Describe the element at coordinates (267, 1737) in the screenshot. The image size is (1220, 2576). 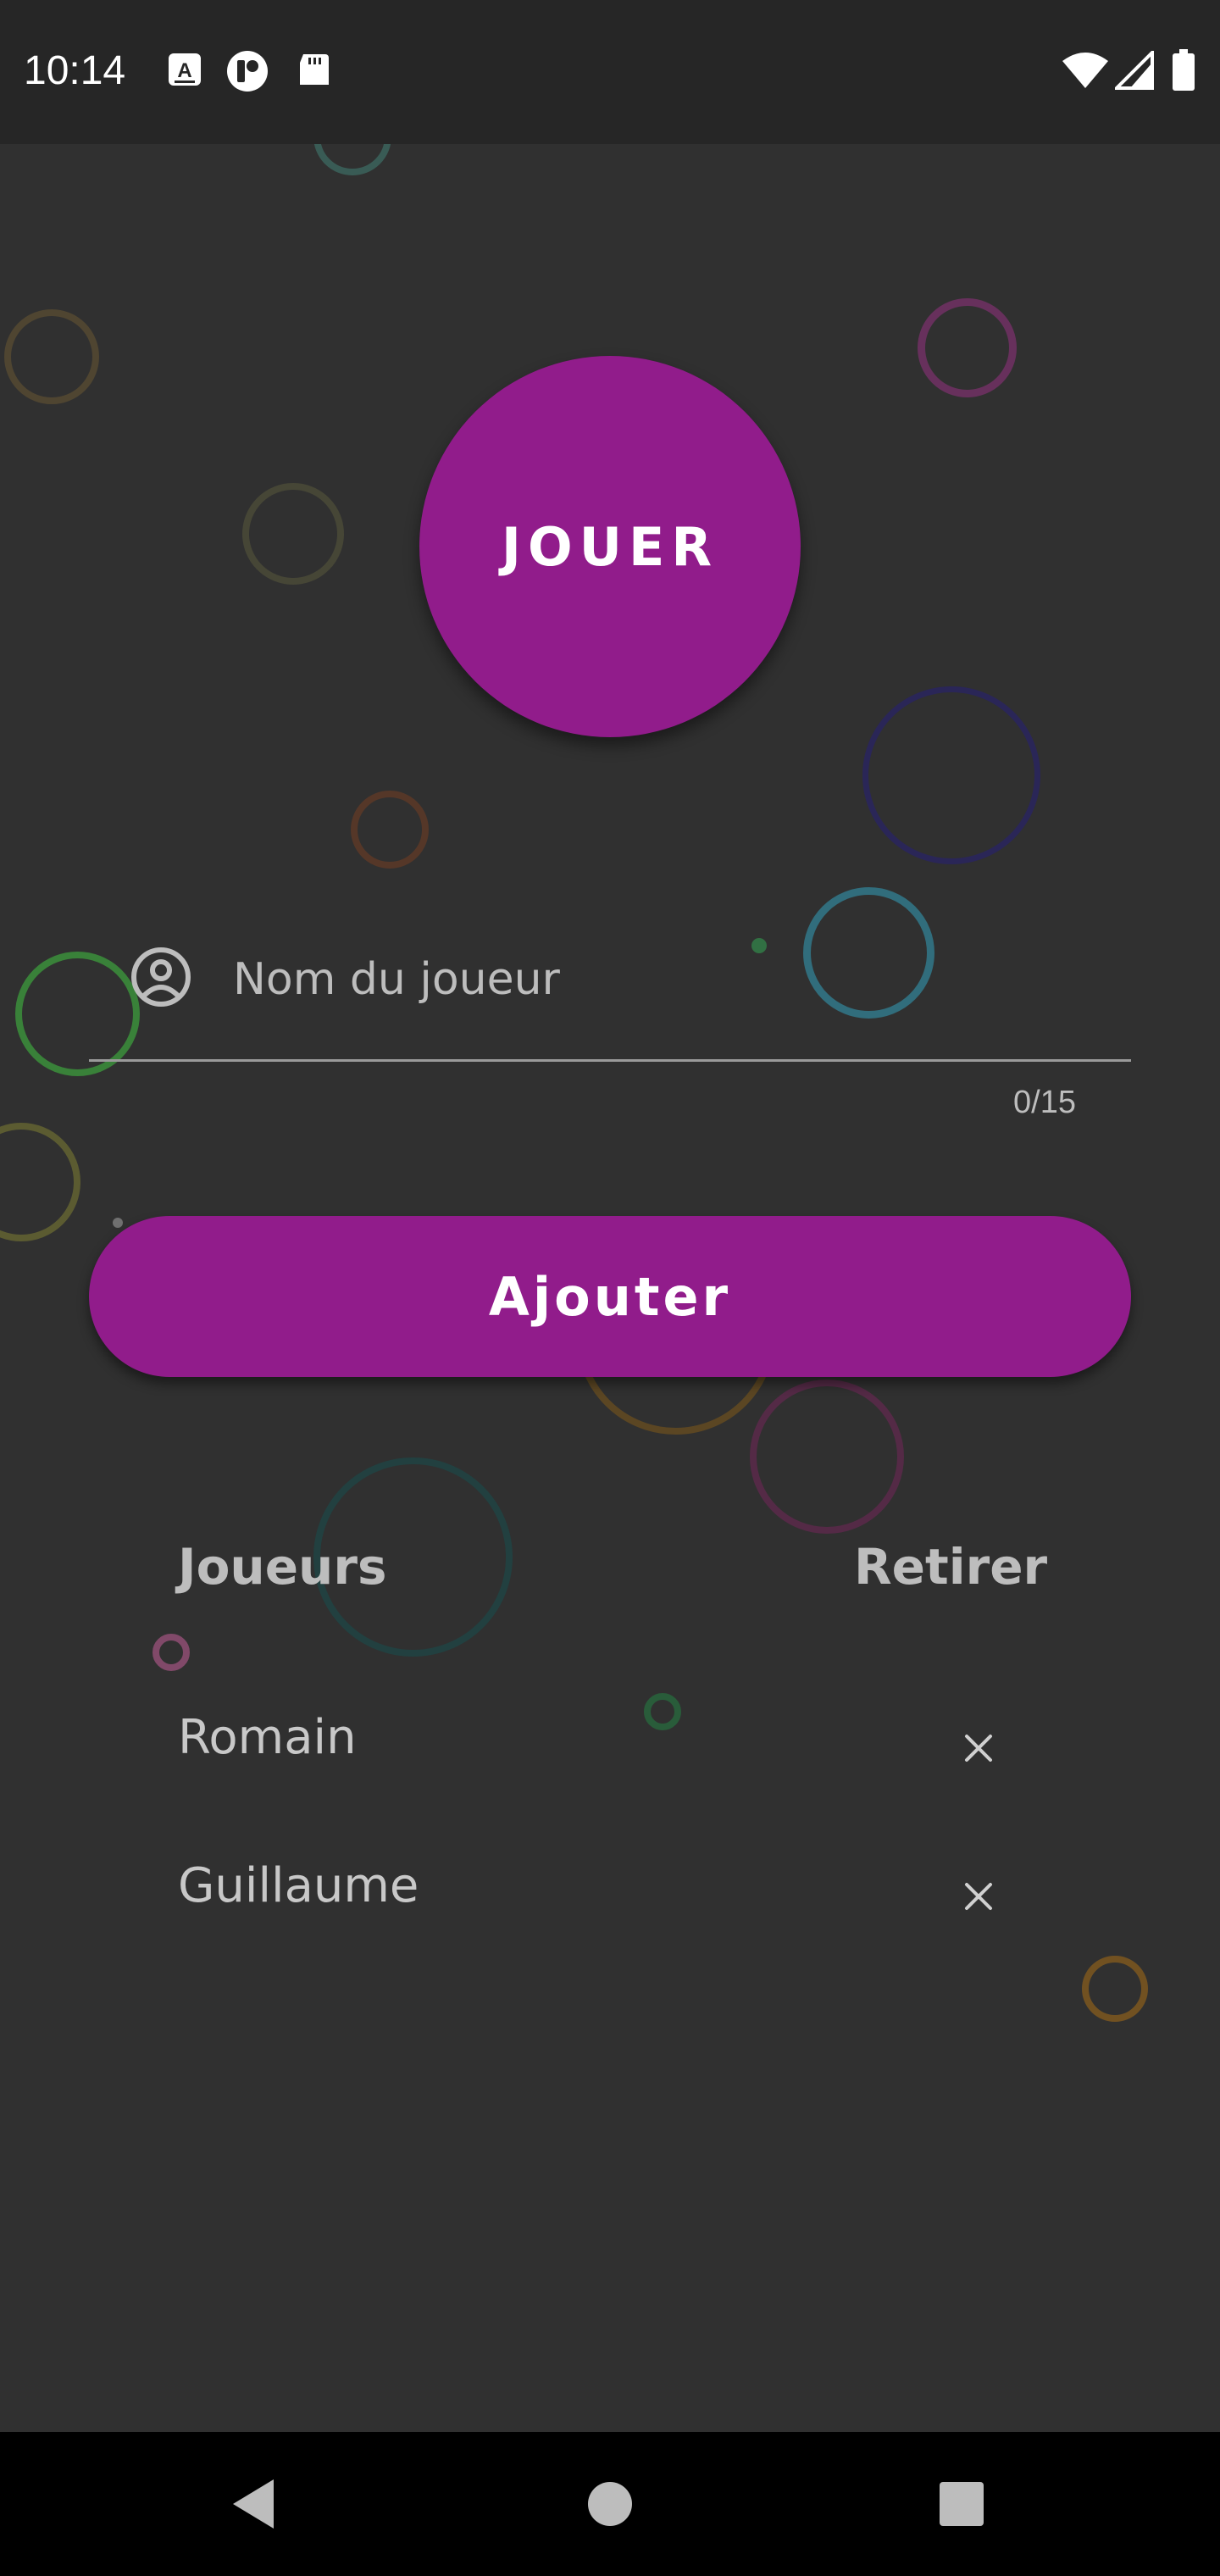
I see `player-name: Romain` at that location.